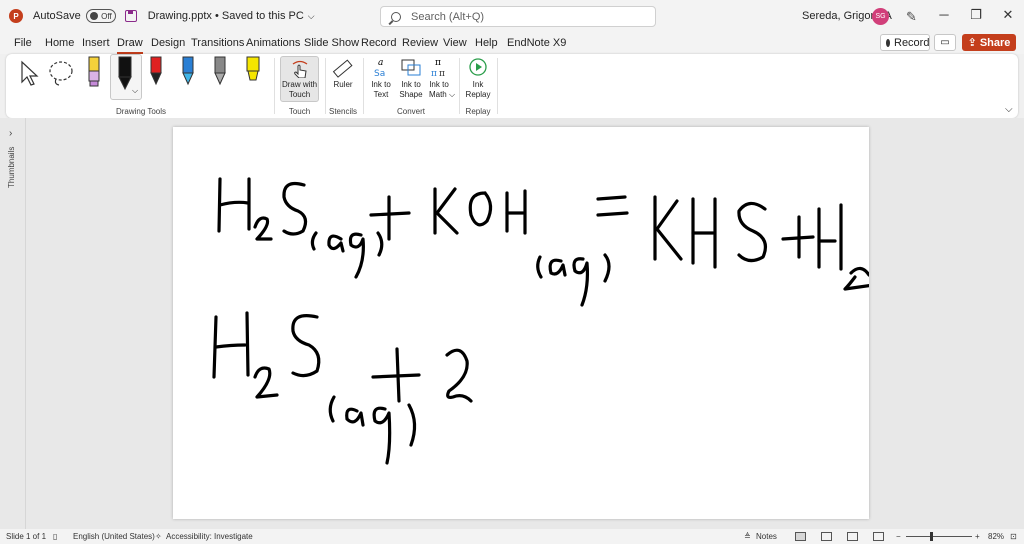  Describe the element at coordinates (410, 111) in the screenshot. I see `group-label-convert: Convert` at that location.